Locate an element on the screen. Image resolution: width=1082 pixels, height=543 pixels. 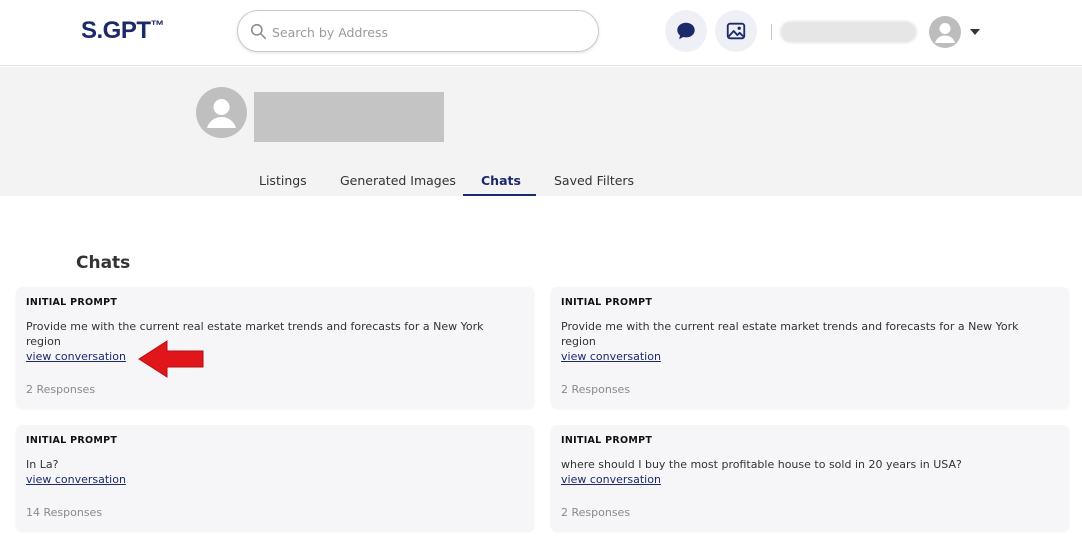
username-redacted is located at coordinates (848, 32).